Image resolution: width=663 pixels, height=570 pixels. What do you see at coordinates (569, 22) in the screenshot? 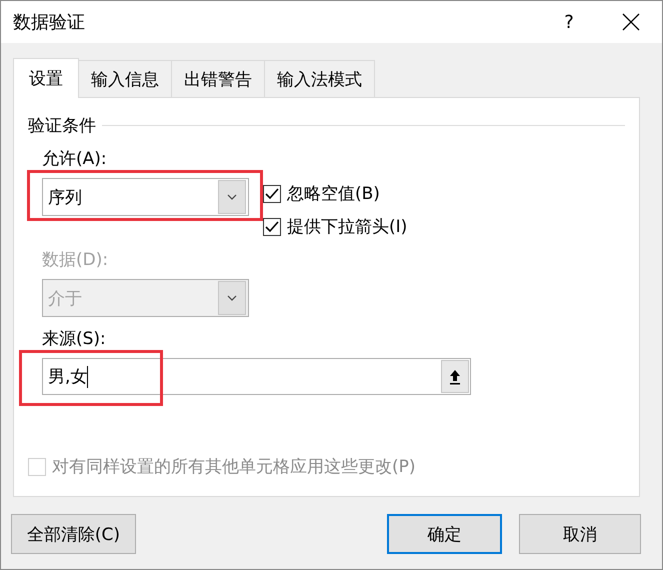
I see `help-button: ?` at bounding box center [569, 22].